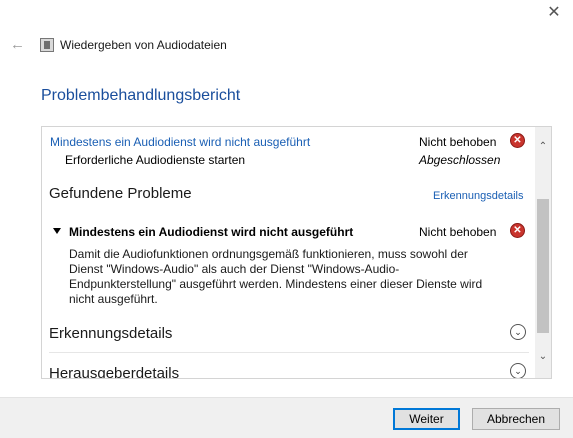  What do you see at coordinates (426, 419) in the screenshot?
I see `next-button: Weiter` at bounding box center [426, 419].